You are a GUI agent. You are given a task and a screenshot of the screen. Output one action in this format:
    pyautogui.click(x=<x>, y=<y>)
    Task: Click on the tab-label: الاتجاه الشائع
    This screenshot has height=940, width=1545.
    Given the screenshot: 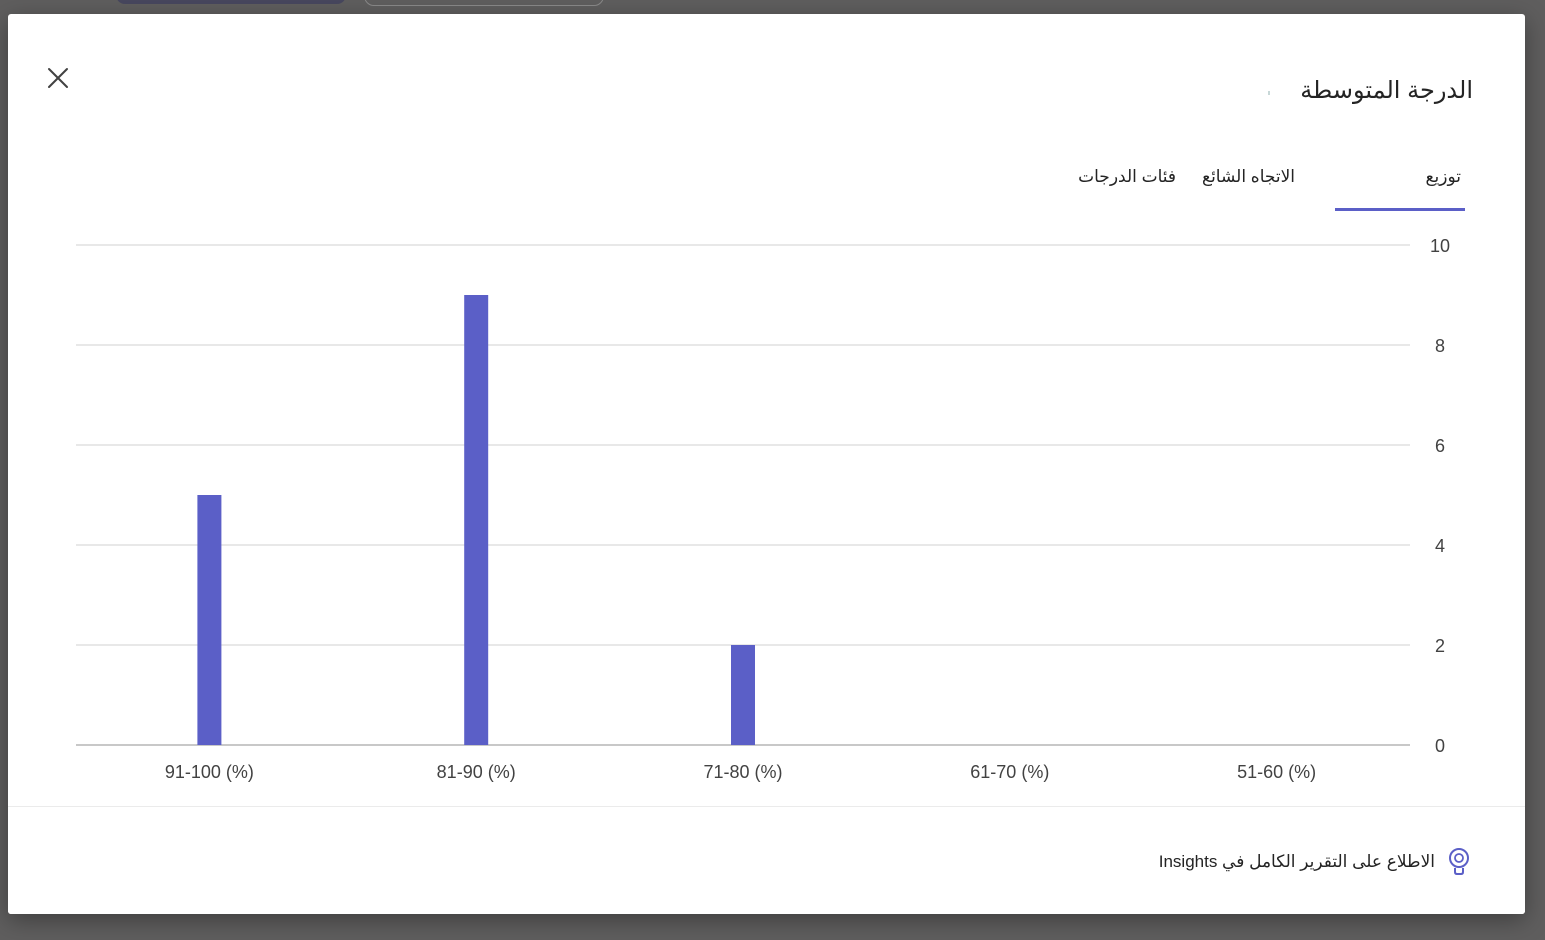 What is the action you would take?
    pyautogui.click(x=1248, y=176)
    